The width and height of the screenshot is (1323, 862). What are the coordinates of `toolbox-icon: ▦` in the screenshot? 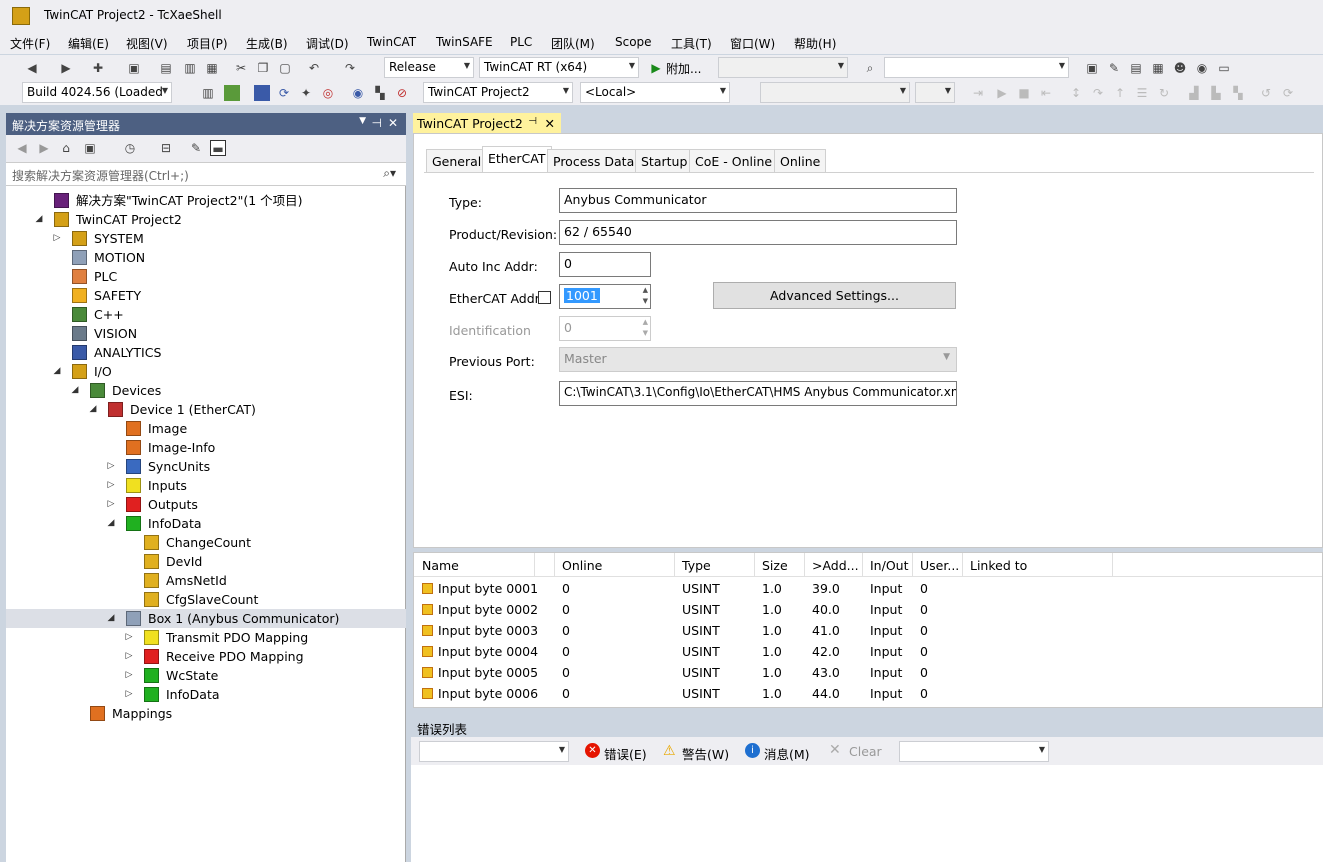 It's located at (1158, 68).